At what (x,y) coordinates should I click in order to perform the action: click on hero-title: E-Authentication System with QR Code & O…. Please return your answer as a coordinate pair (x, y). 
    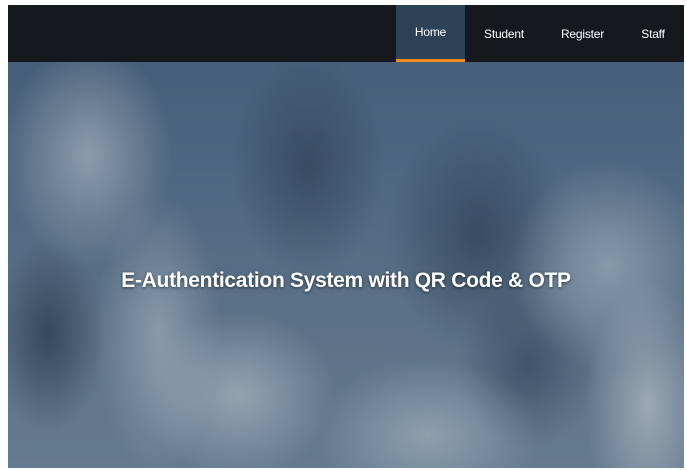
    Looking at the image, I should click on (346, 280).